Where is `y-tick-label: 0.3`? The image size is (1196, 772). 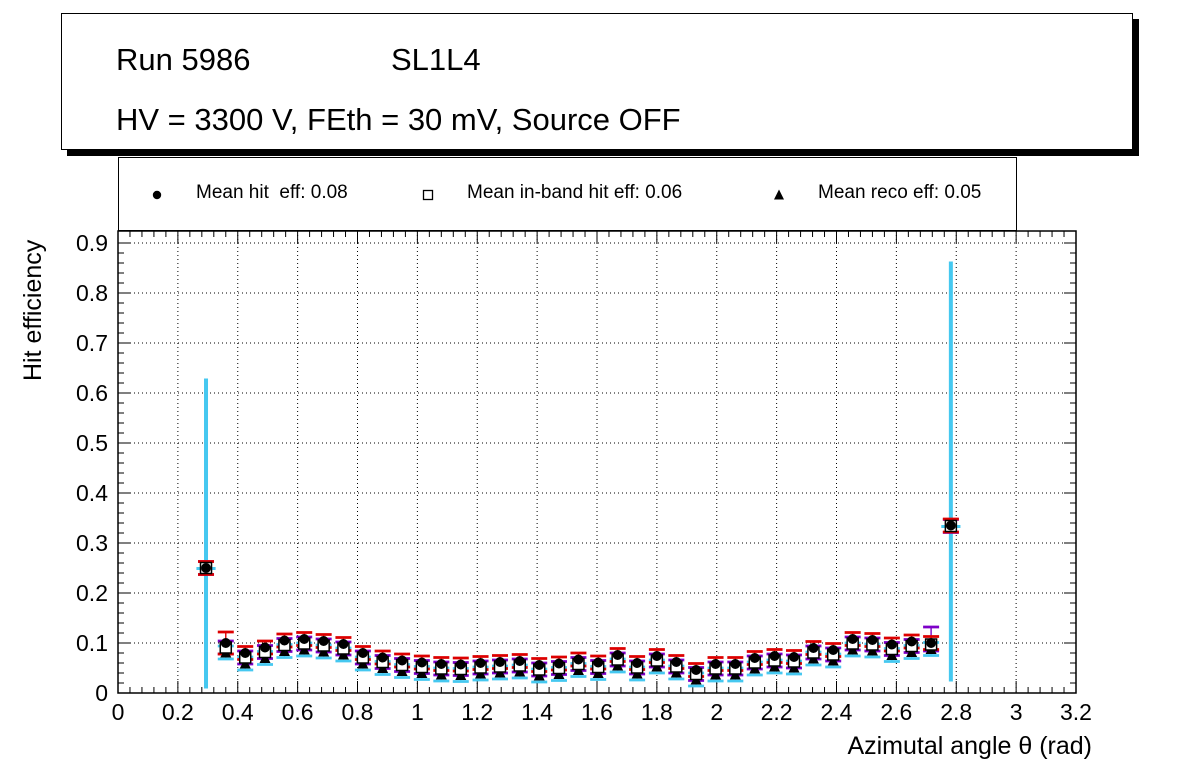 y-tick-label: 0.3 is located at coordinates (92, 543).